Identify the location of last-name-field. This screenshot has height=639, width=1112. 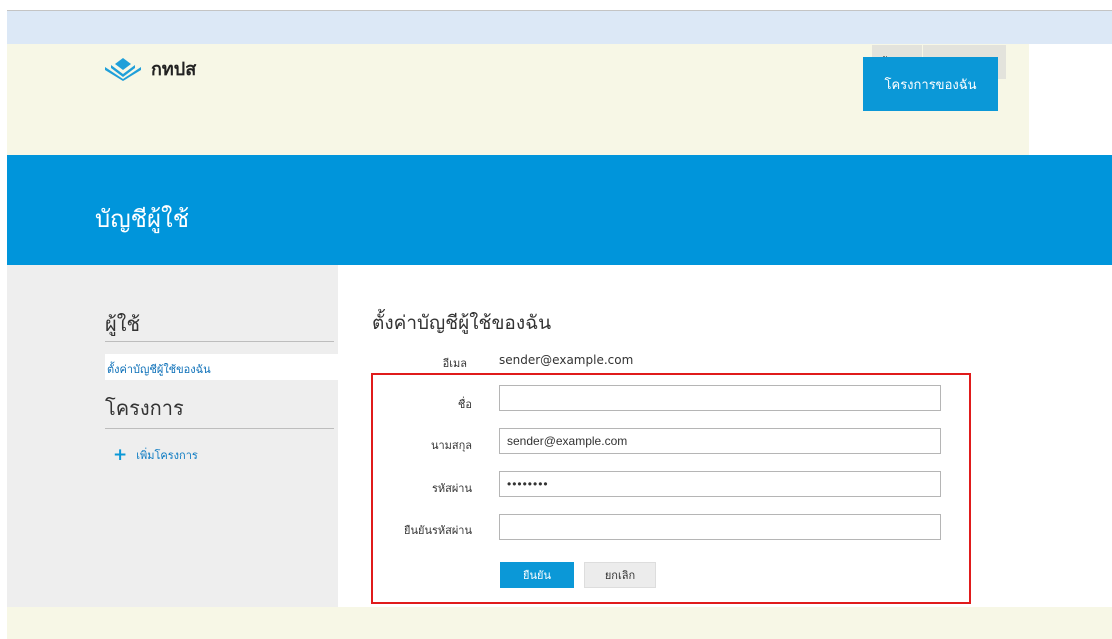
(720, 441).